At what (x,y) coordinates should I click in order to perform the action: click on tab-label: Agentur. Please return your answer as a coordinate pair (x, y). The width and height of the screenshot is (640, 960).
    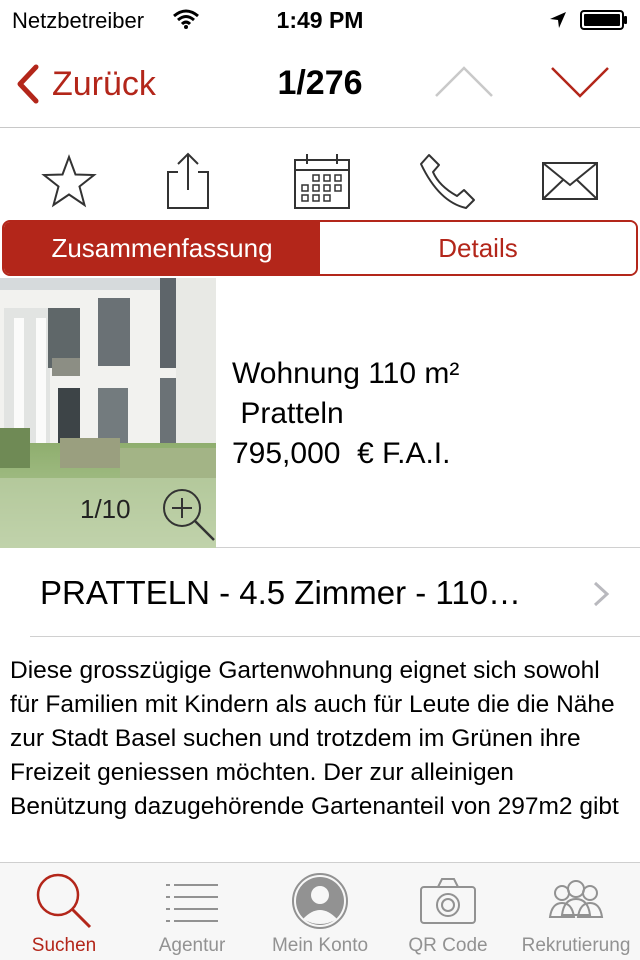
    Looking at the image, I should click on (192, 945).